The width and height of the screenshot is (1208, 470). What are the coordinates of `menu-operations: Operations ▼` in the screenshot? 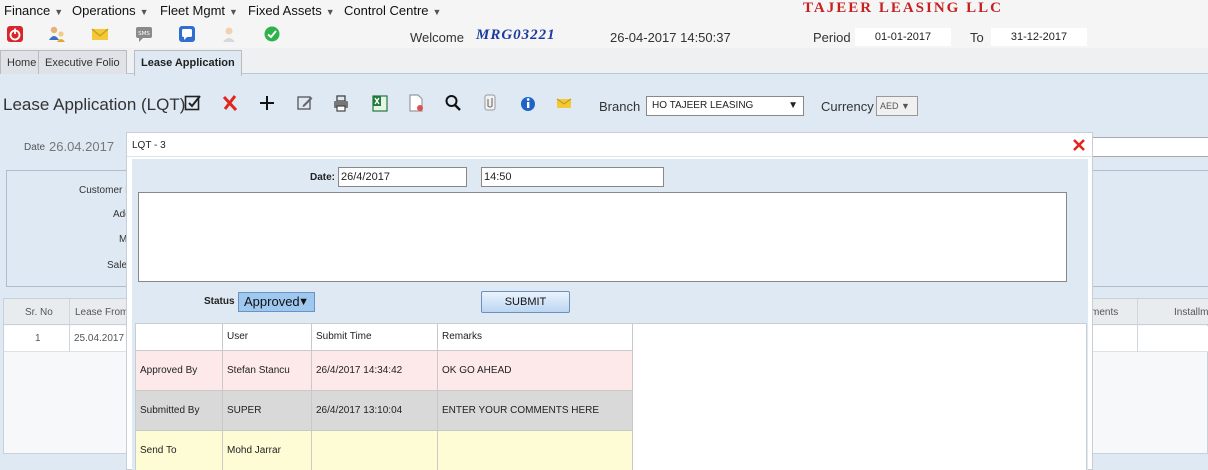 It's located at (110, 10).